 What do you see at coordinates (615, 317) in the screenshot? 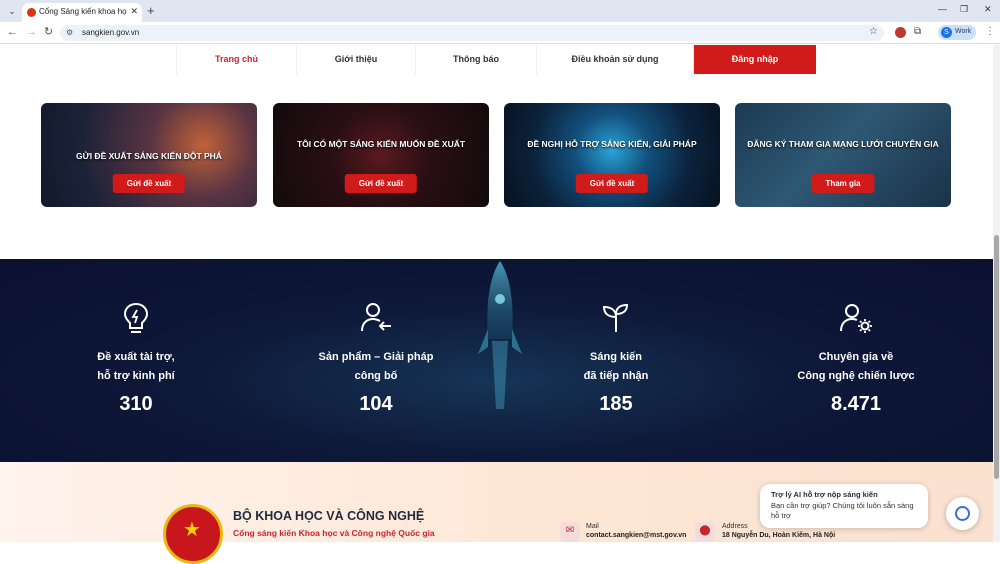
I see `sprout-icon` at bounding box center [615, 317].